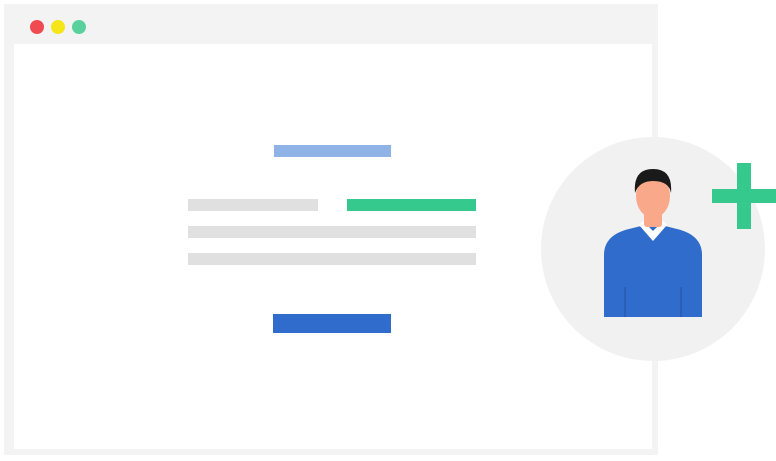  Describe the element at coordinates (332, 323) in the screenshot. I see `button-placeholder` at that location.